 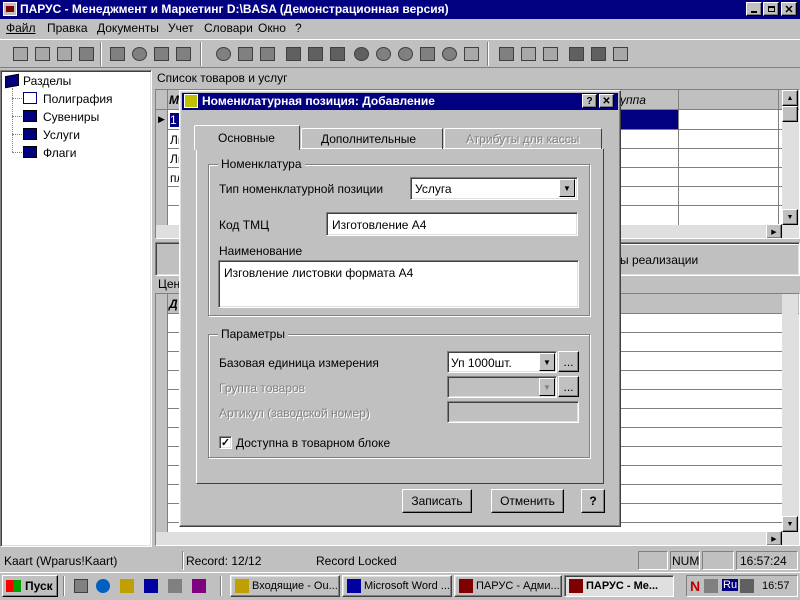 What do you see at coordinates (61, 135) in the screenshot?
I see `tree-item-uslugi: Услуги` at bounding box center [61, 135].